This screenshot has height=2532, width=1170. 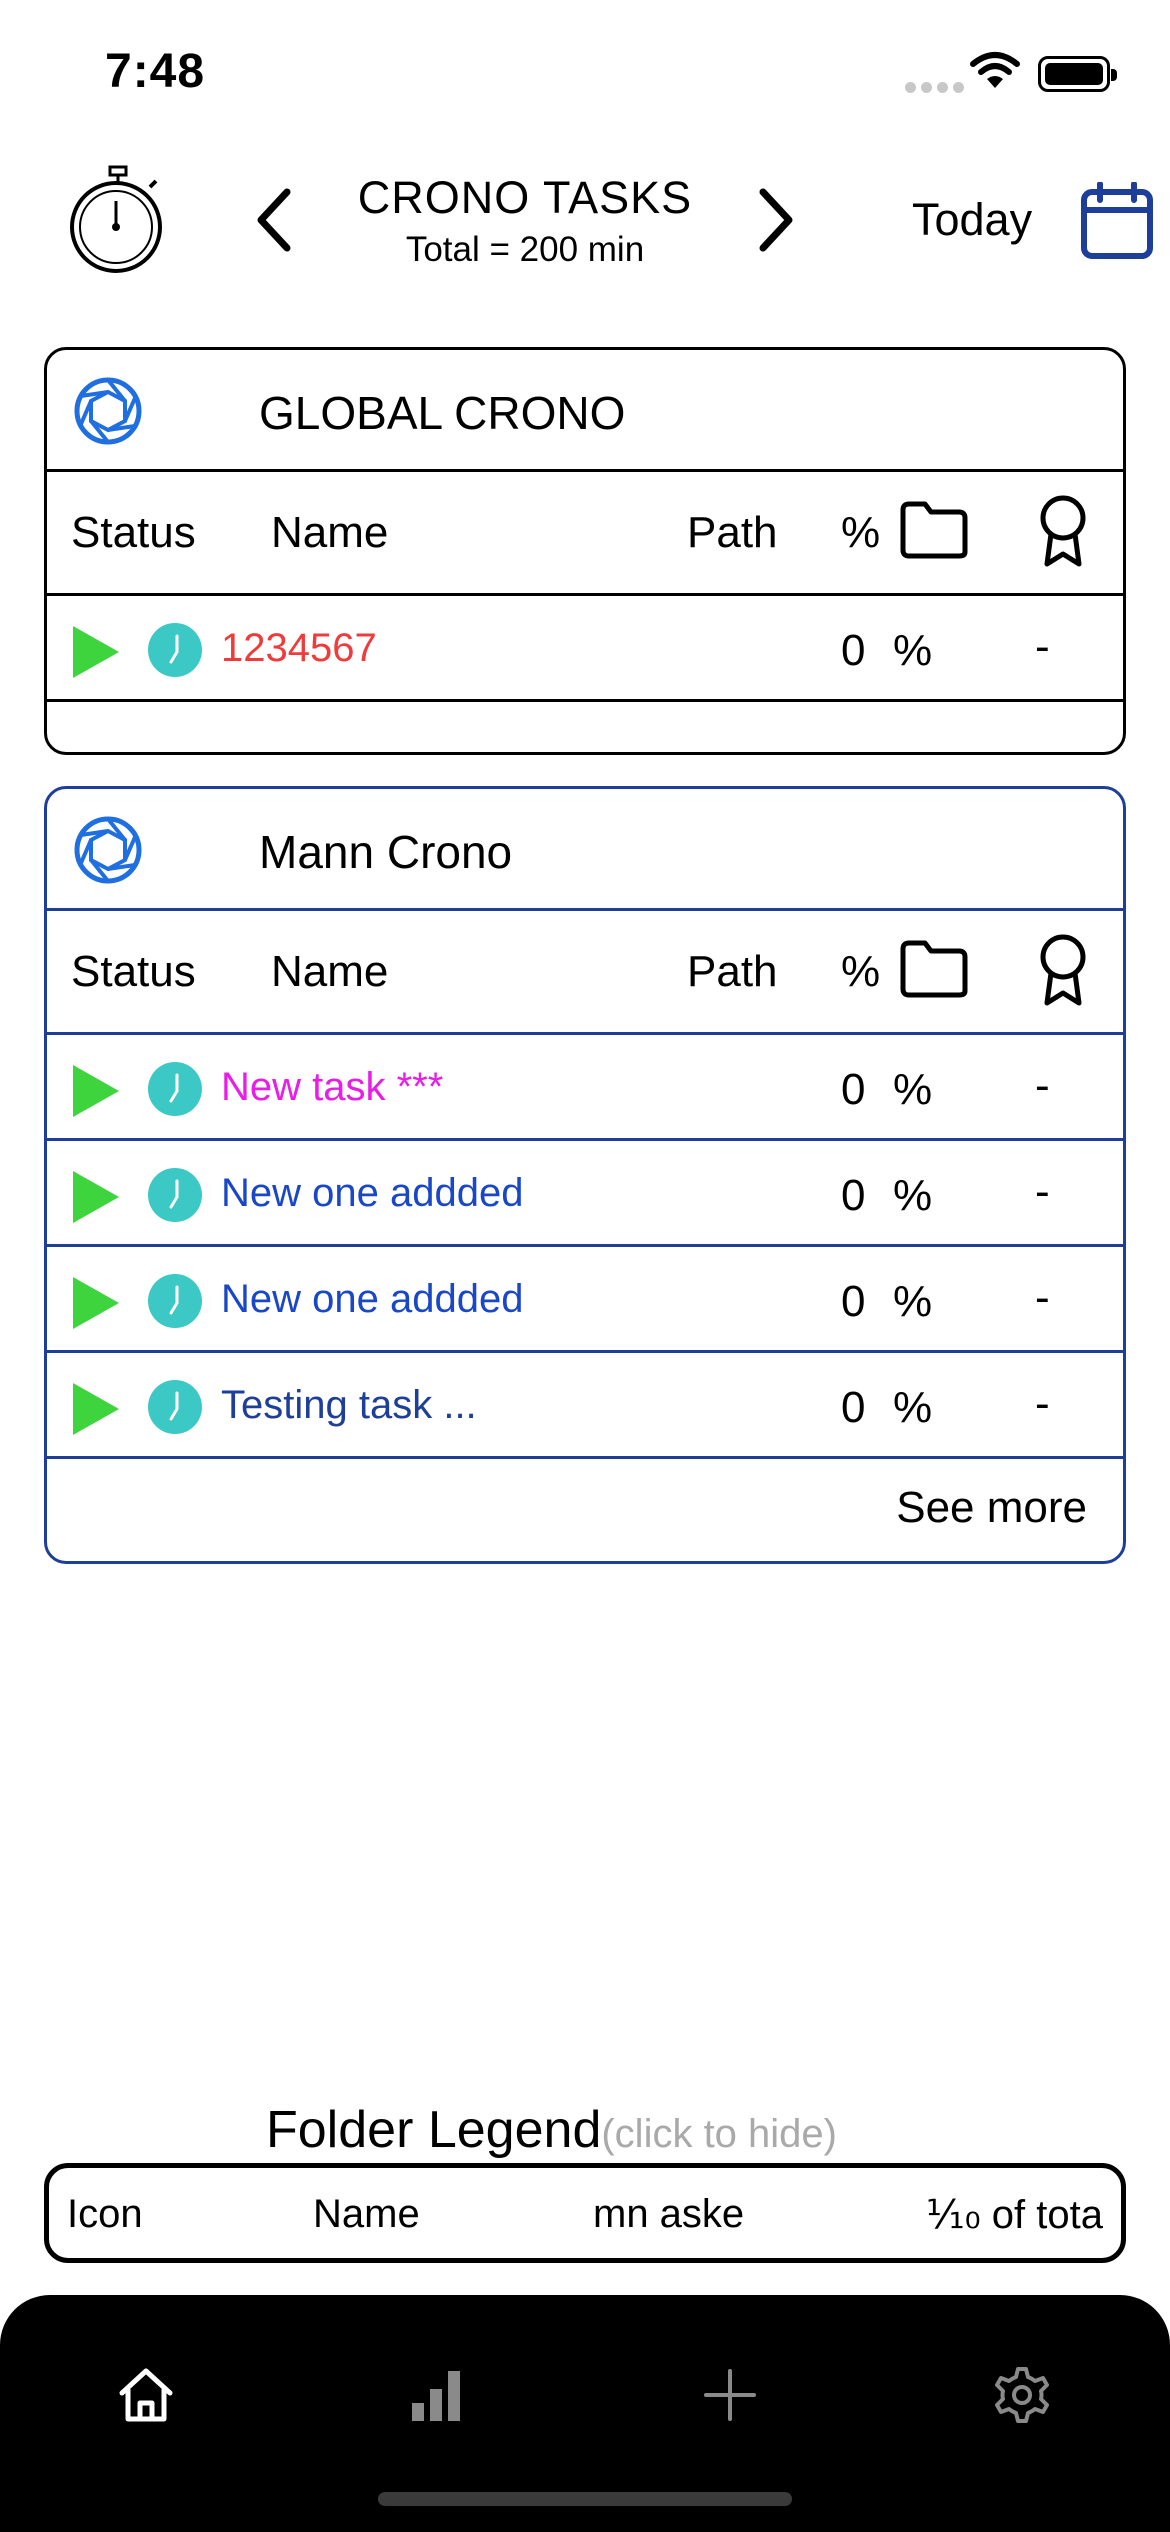 I want to click on folder-legend-title: Folder Legend(click to hide), so click(x=551, y=2130).